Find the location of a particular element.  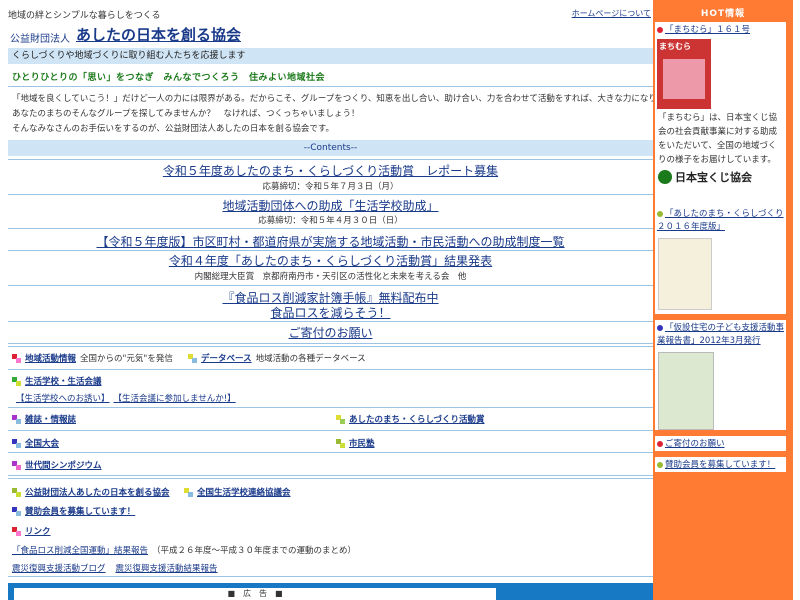

ashita-cover-image is located at coordinates (685, 274).